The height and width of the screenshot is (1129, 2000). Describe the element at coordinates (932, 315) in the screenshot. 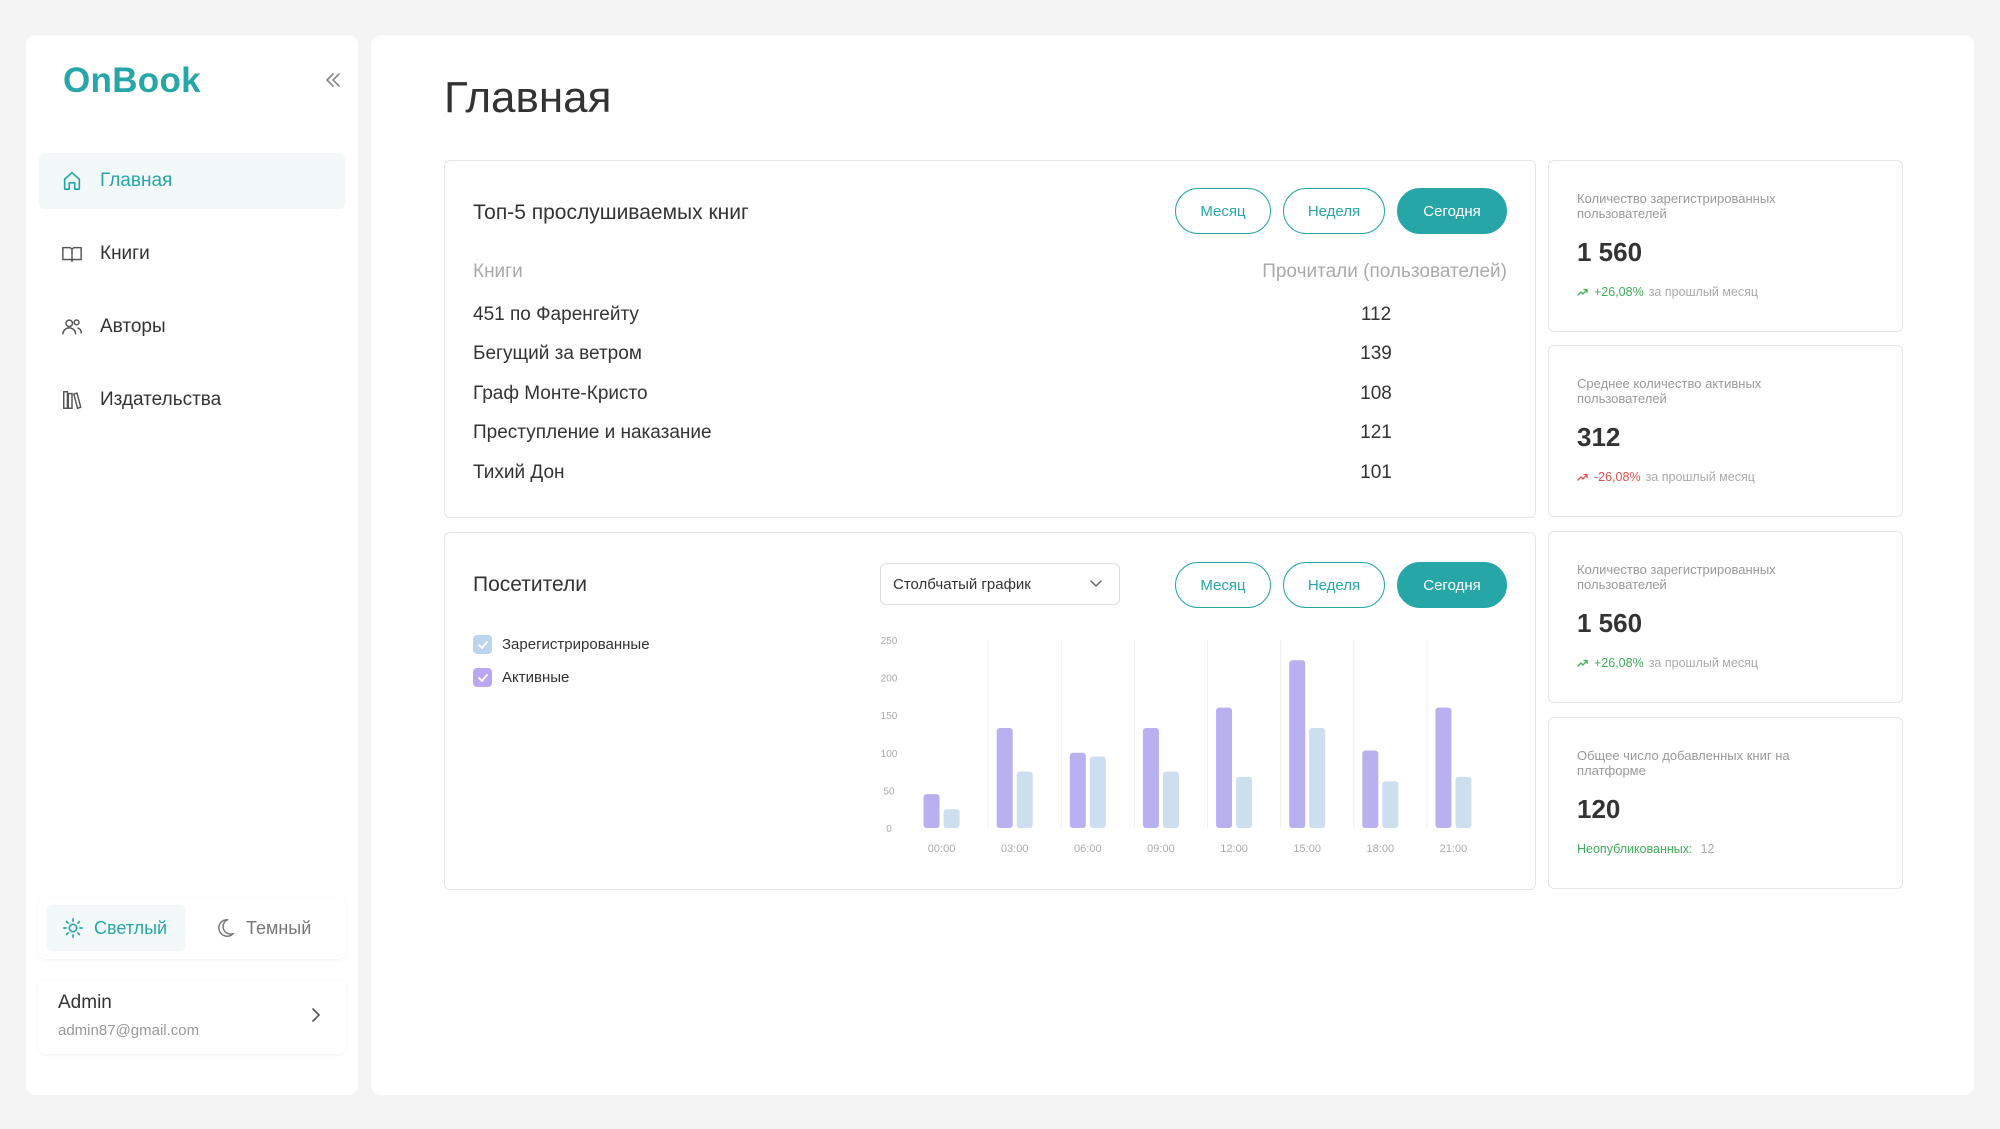

I see `table-row: 451 по Фаренгейту 112` at that location.